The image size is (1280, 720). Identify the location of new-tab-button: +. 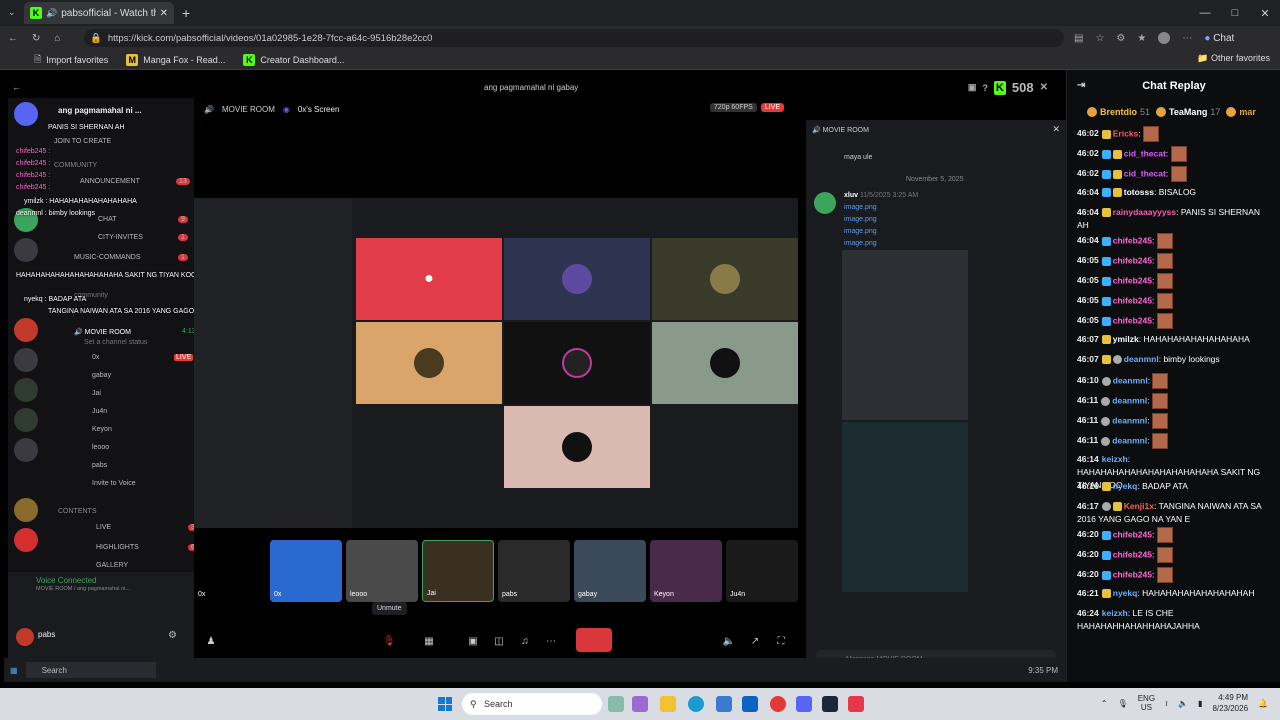
(186, 13).